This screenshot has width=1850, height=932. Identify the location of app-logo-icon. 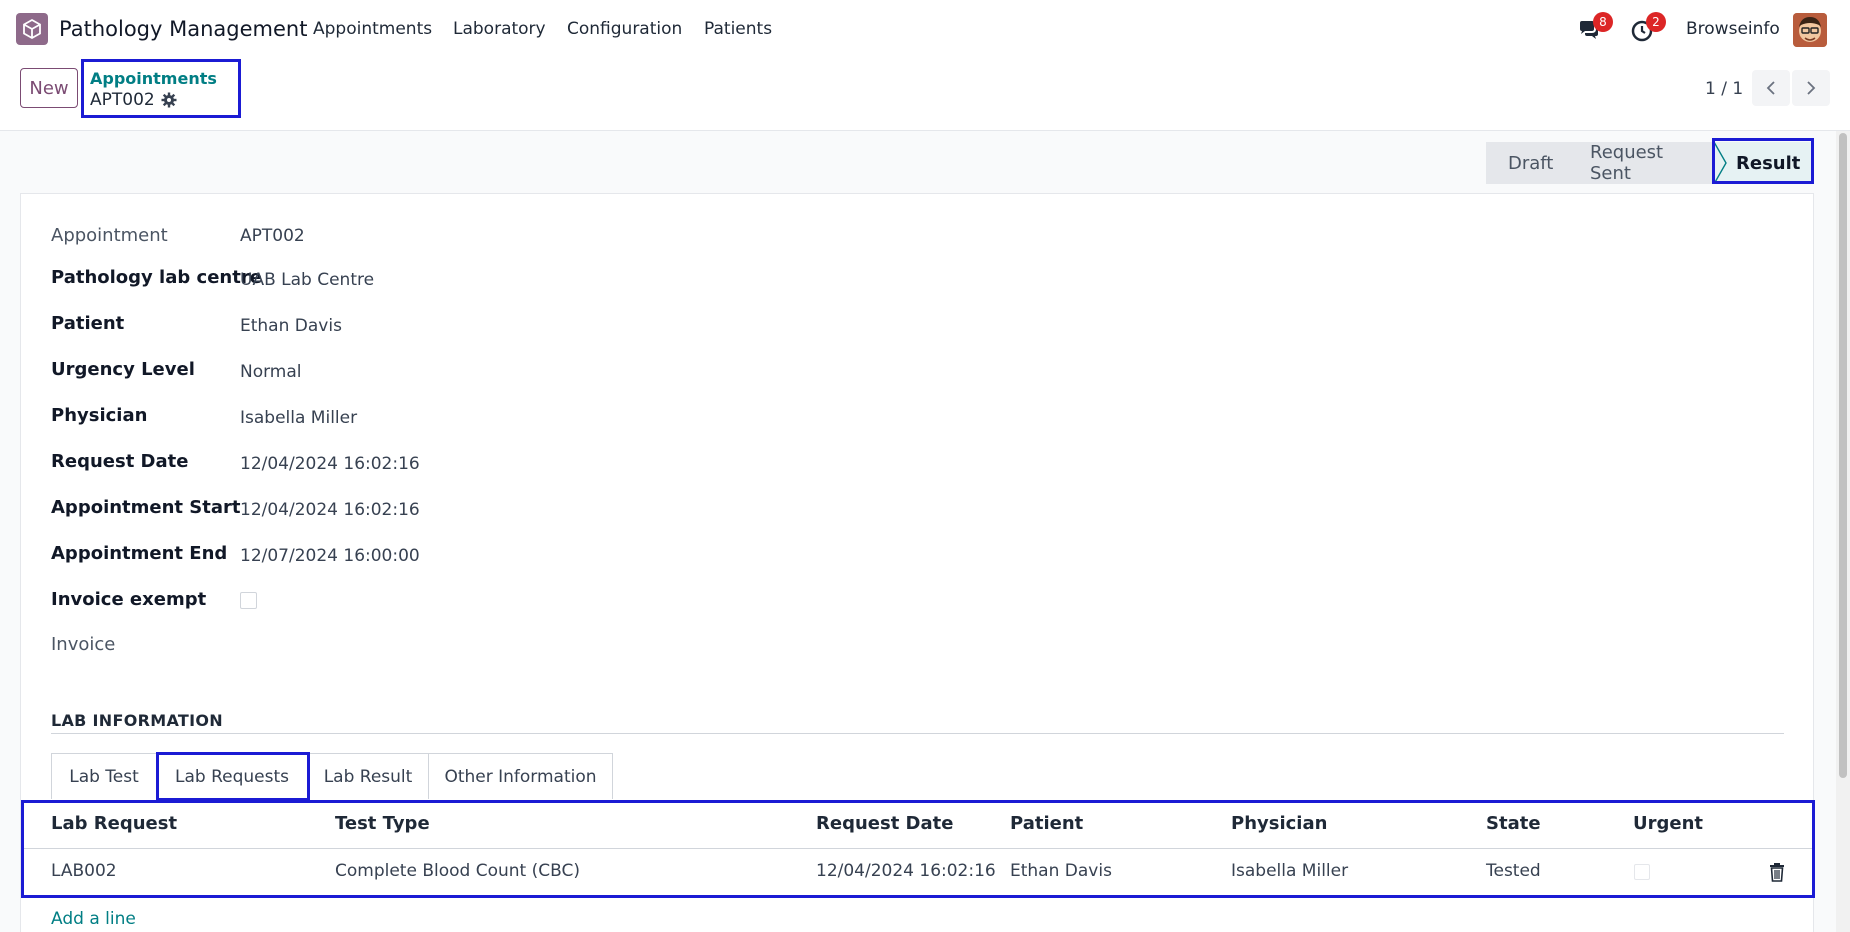
(32, 29).